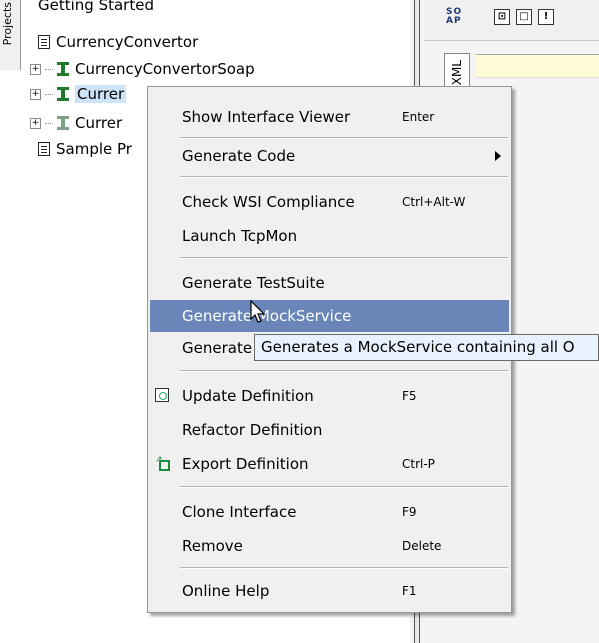  What do you see at coordinates (127, 42) in the screenshot?
I see `tree-item-label: CurrencyConvertor` at bounding box center [127, 42].